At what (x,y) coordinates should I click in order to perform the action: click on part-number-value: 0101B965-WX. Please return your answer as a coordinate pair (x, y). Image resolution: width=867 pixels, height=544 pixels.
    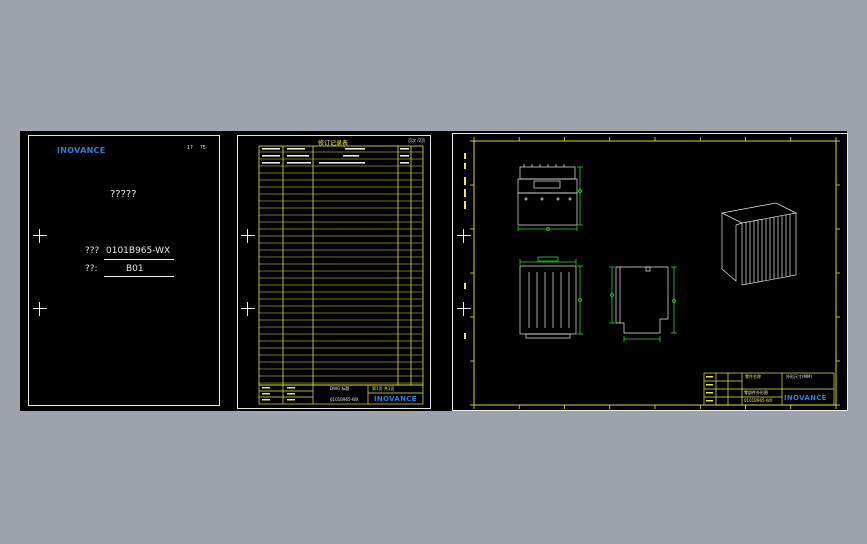
    Looking at the image, I should click on (138, 251).